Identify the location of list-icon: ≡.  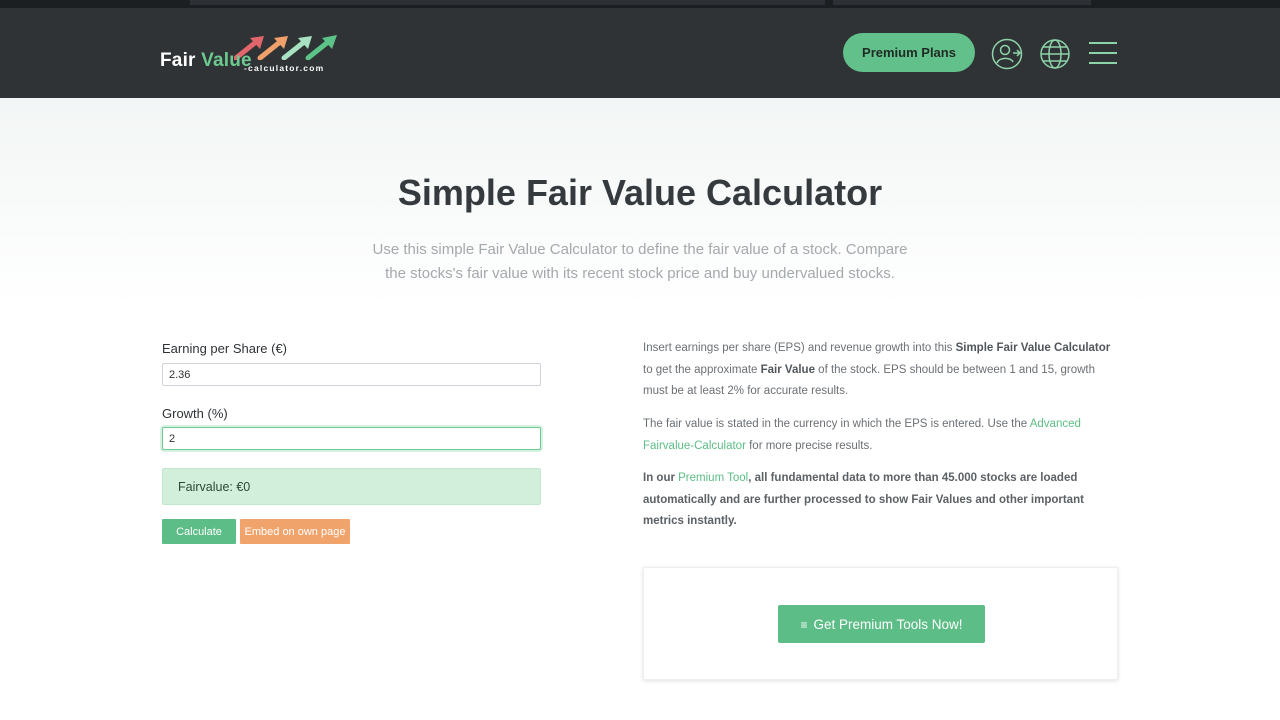
(804, 624).